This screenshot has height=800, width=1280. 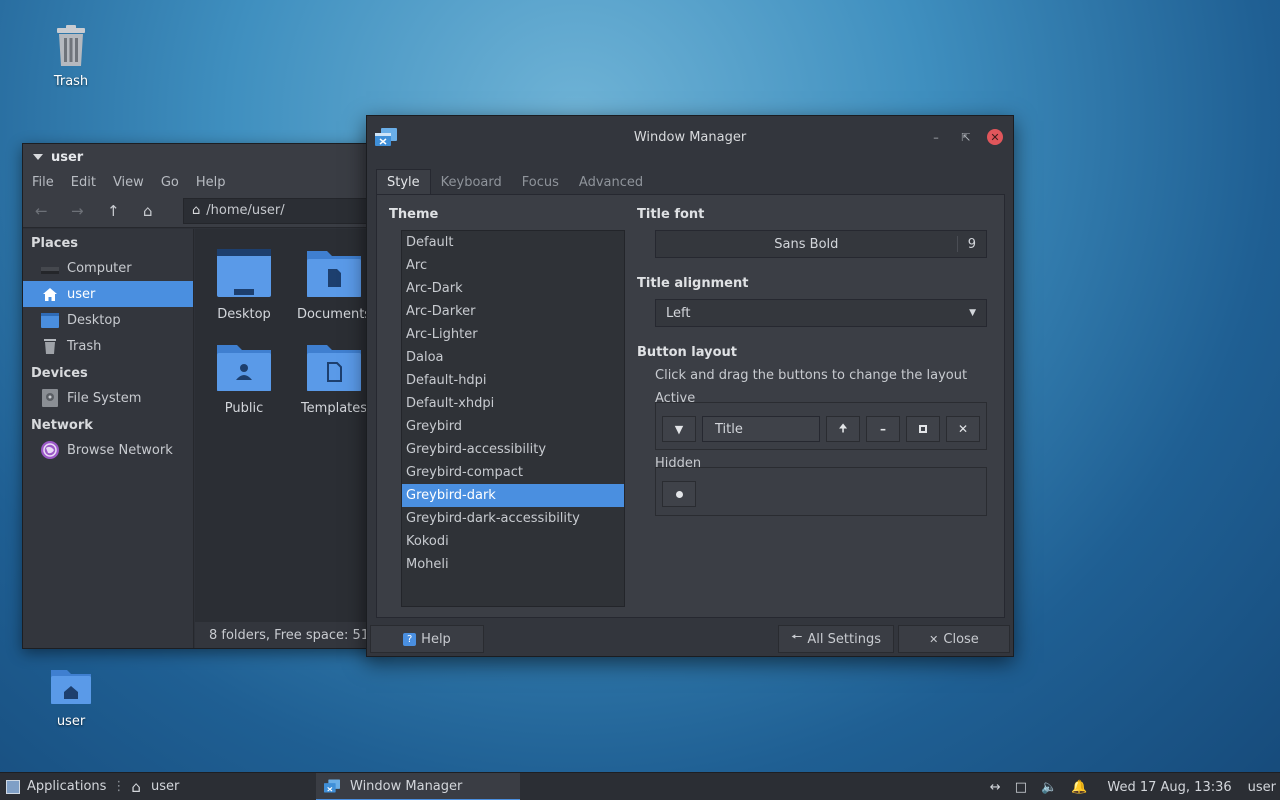 What do you see at coordinates (513, 449) in the screenshot?
I see `list-item: Greybird-accessibility` at bounding box center [513, 449].